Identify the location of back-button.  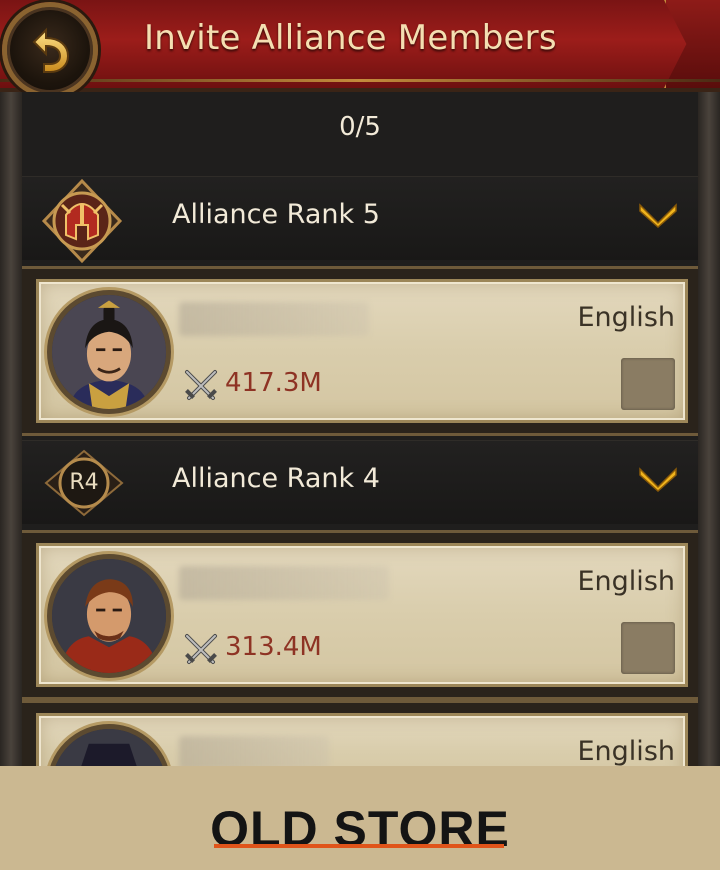
(50, 50).